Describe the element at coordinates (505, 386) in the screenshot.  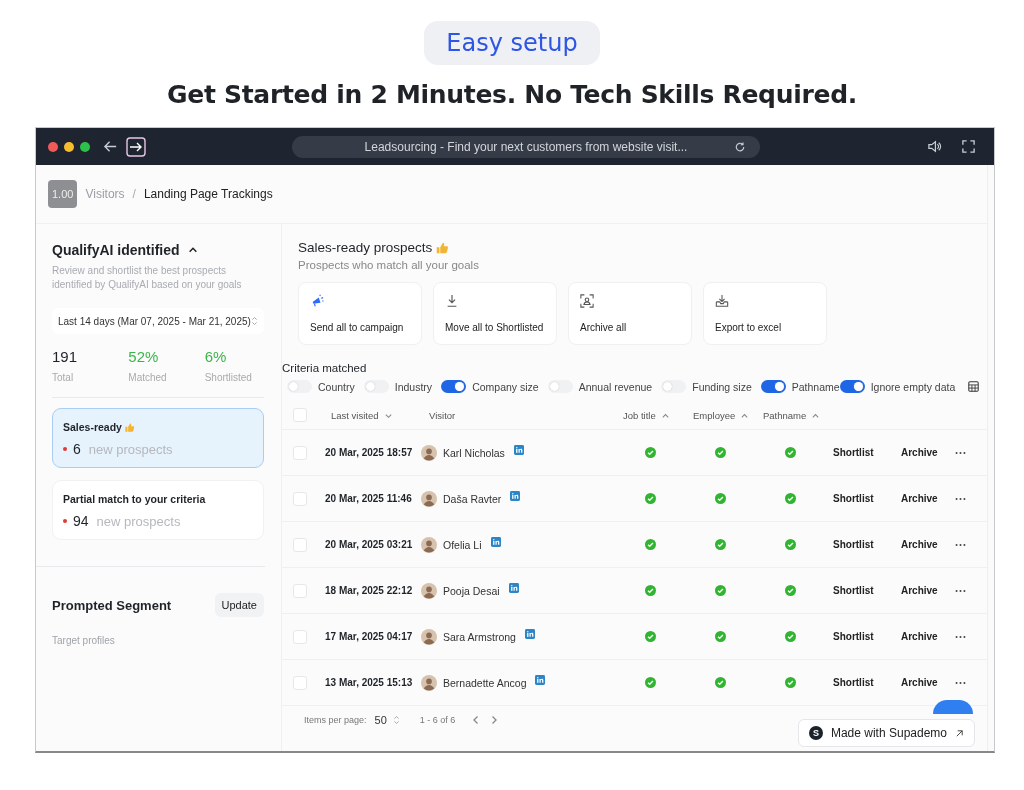
I see `toggle-label: Company size` at that location.